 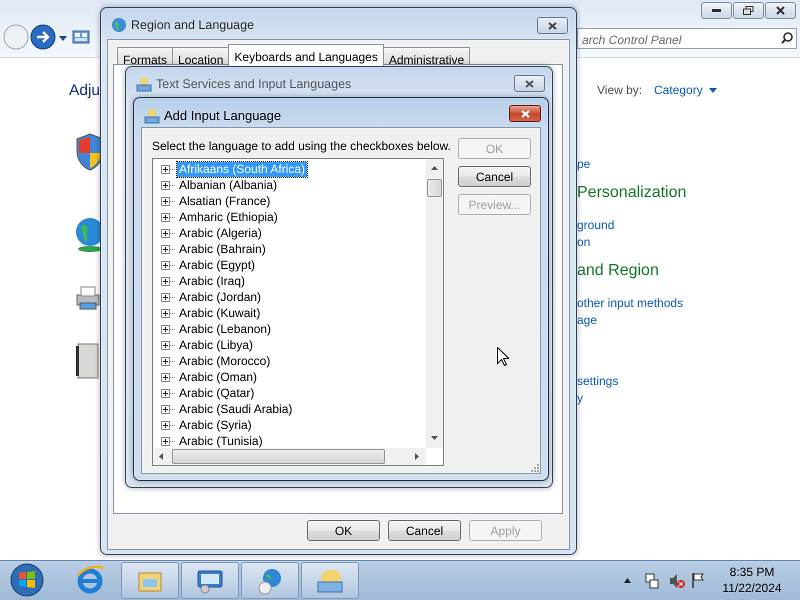 I want to click on clock-time: 8:35 PM, so click(x=752, y=572).